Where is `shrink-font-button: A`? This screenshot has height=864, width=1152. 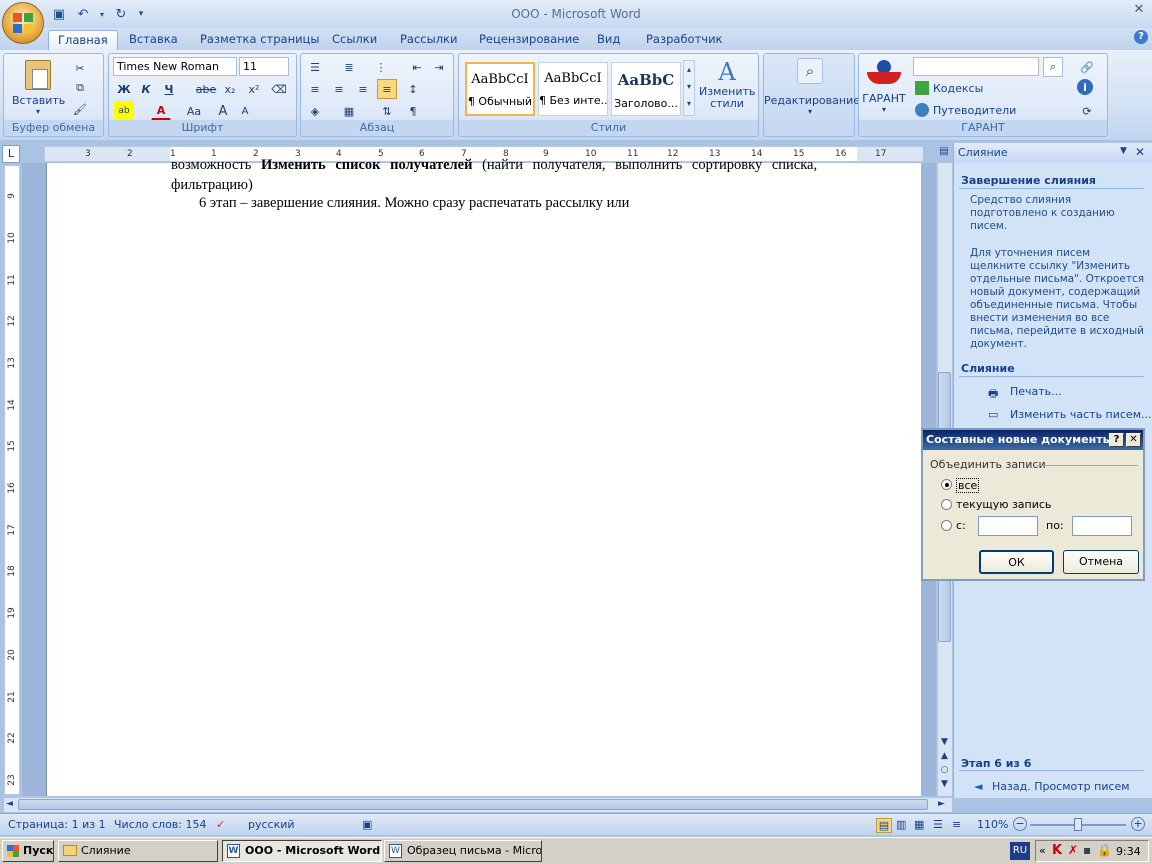
shrink-font-button: A is located at coordinates (245, 111).